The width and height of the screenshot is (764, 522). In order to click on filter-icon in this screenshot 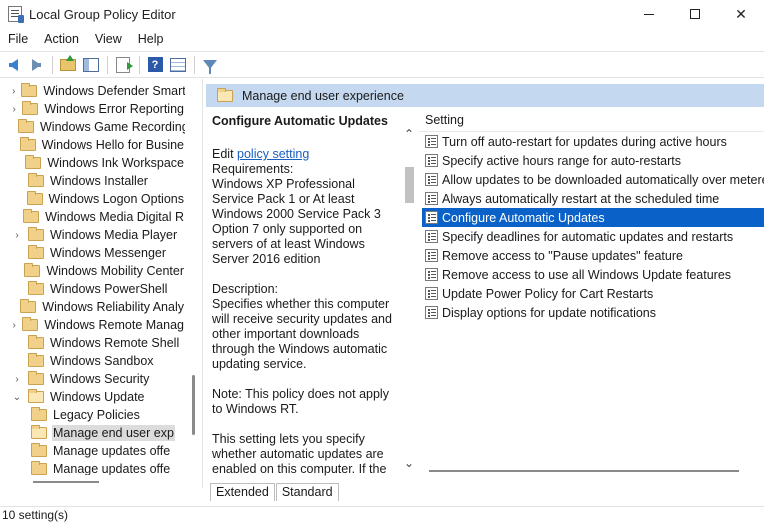, I will do `click(210, 67)`.